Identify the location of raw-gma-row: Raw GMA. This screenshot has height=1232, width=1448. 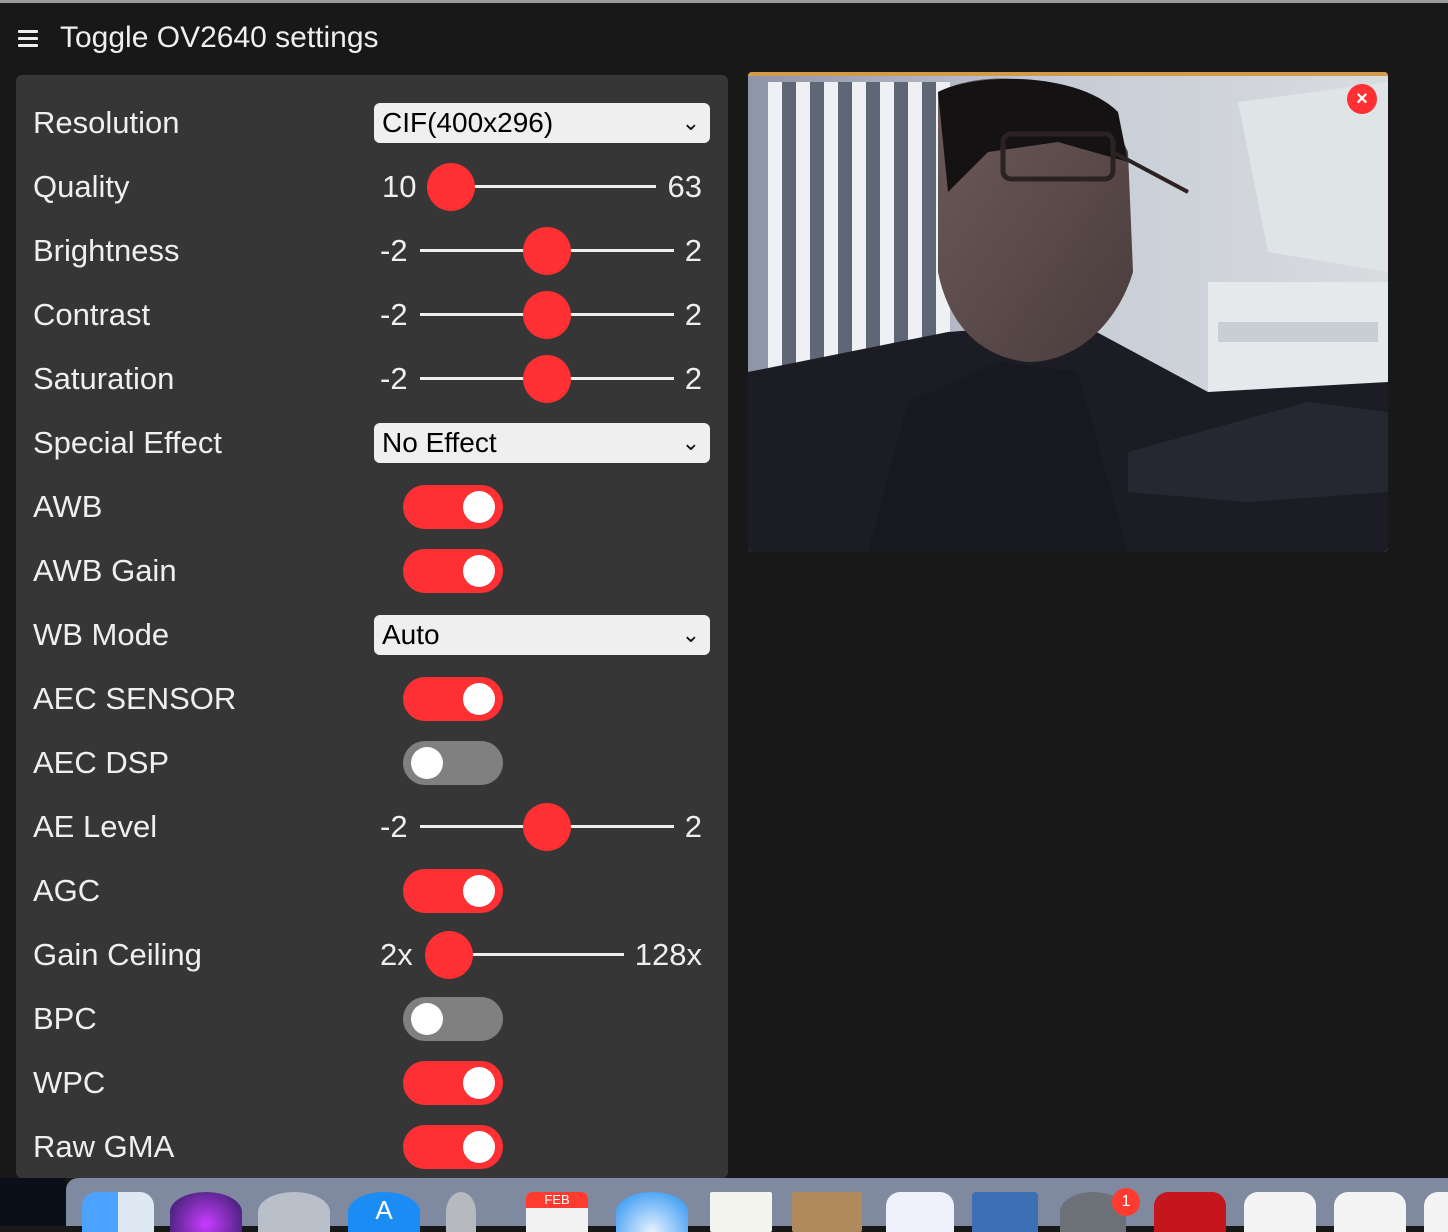
(372, 1147).